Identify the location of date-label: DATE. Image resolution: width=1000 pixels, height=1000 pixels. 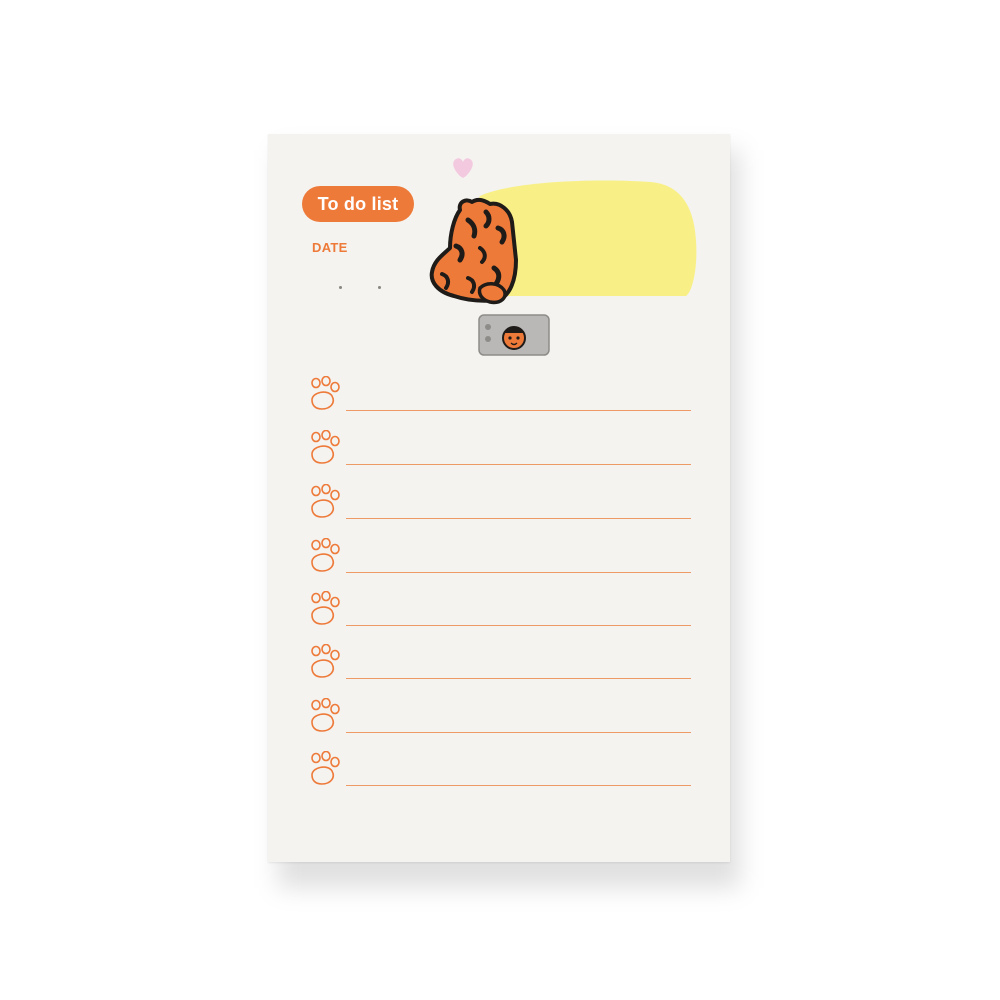
(330, 247).